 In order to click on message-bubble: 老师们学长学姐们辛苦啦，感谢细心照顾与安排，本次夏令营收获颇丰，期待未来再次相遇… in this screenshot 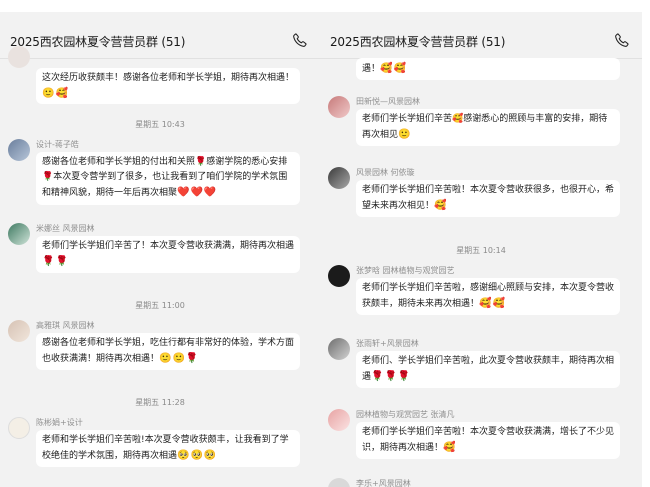, I will do `click(488, 296)`.